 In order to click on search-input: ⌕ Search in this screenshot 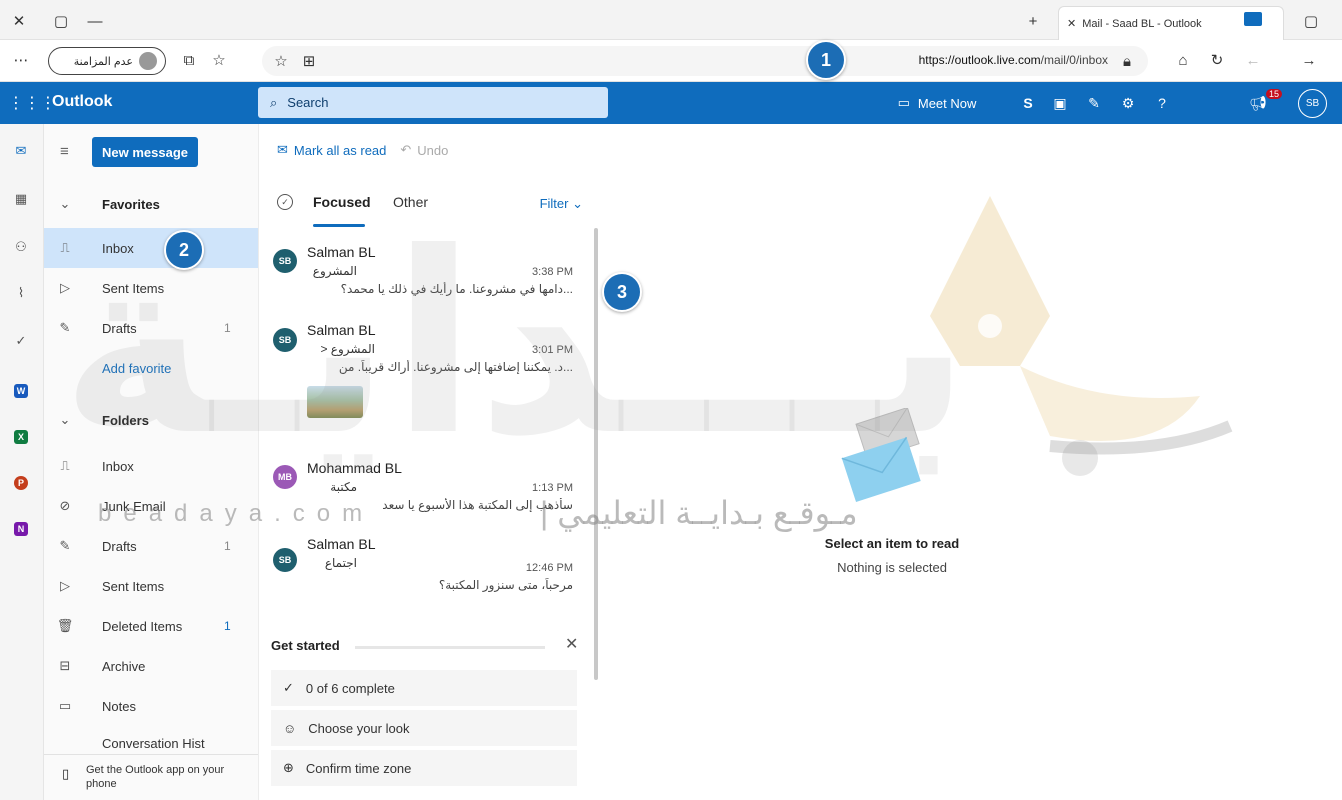, I will do `click(433, 102)`.